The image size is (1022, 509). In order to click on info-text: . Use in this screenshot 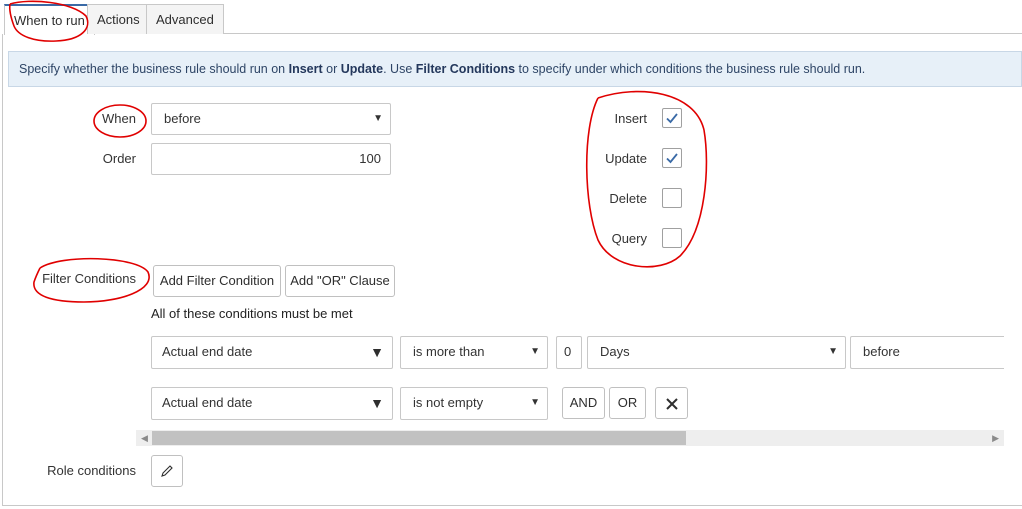, I will do `click(399, 69)`.